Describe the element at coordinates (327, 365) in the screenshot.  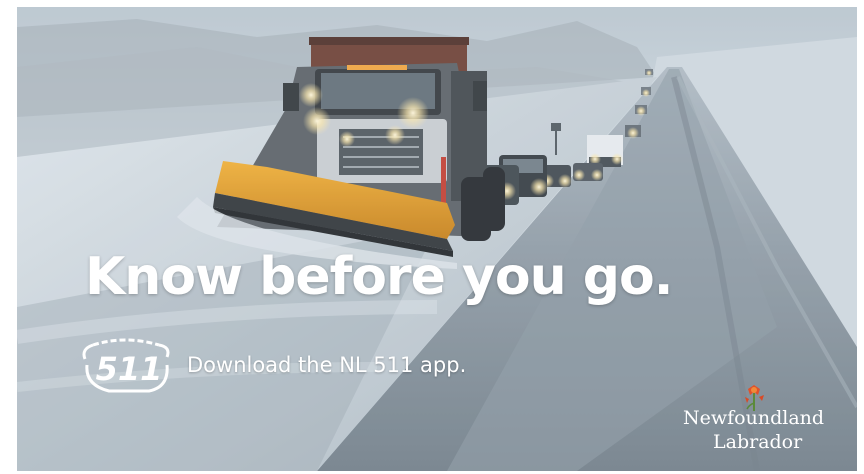
I see `app-download-text: Download the NL 511 app.` at that location.